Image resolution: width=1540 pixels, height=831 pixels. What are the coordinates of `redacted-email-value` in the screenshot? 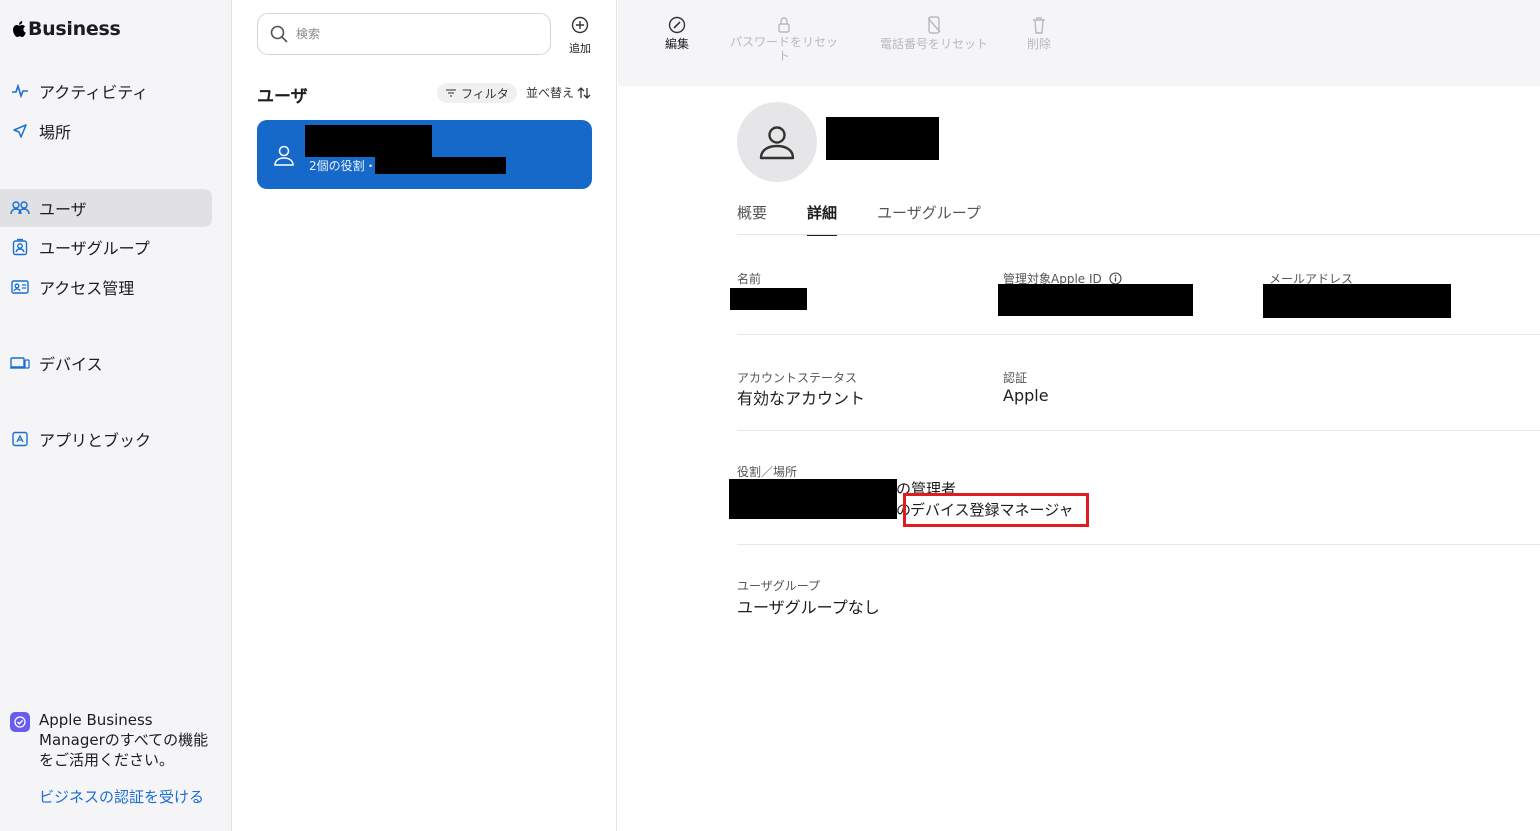 It's located at (1357, 301).